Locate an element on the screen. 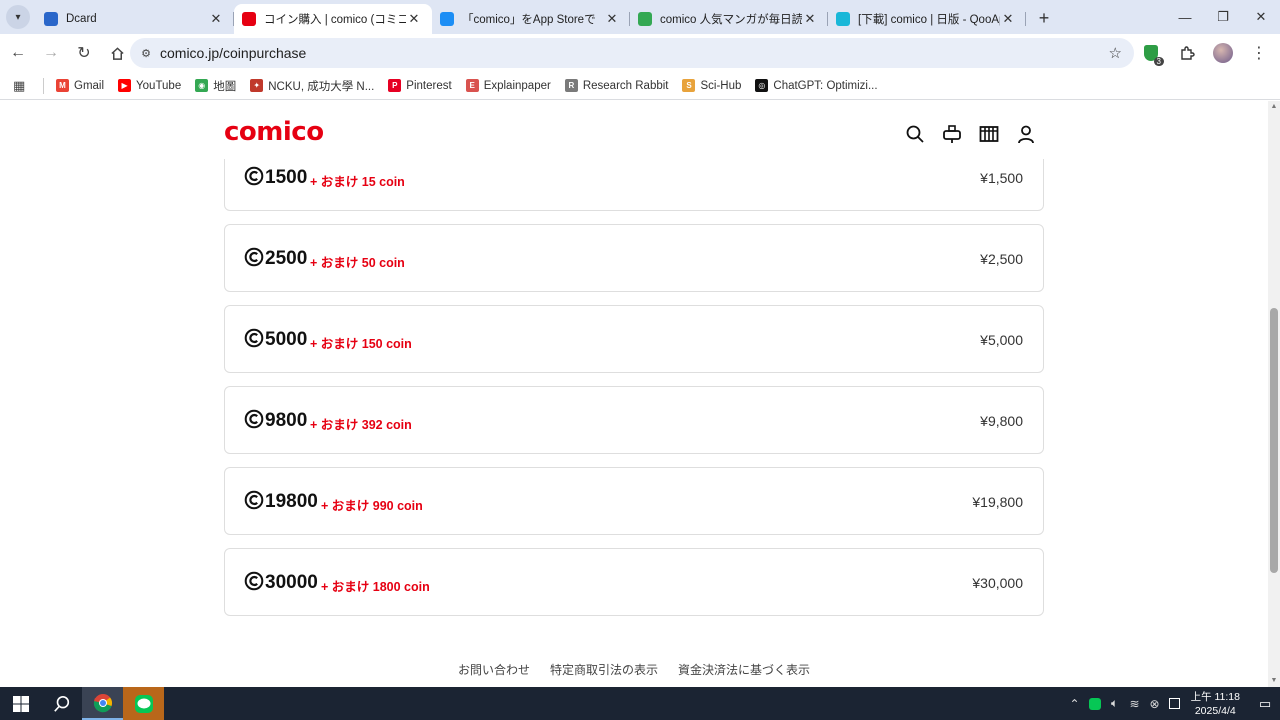 The image size is (1280, 720). bookmark-favicon-icon: M is located at coordinates (62, 85).